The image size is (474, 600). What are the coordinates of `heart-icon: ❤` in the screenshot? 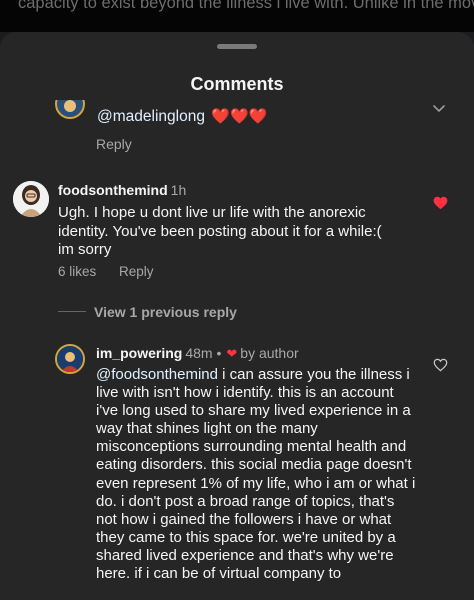 It's located at (232, 353).